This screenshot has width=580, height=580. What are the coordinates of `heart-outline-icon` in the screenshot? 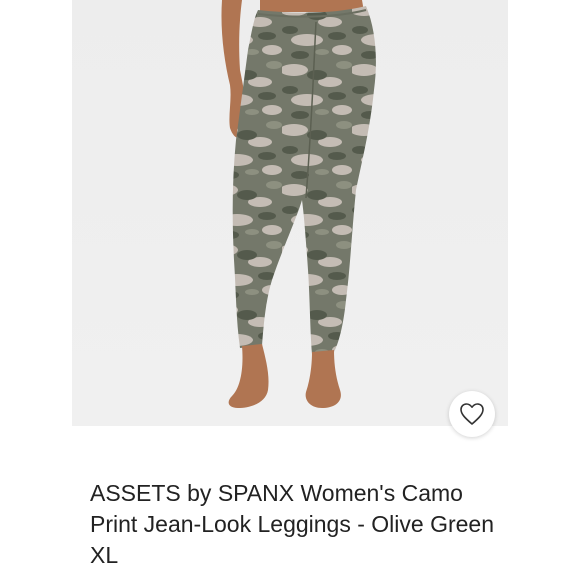 It's located at (472, 414).